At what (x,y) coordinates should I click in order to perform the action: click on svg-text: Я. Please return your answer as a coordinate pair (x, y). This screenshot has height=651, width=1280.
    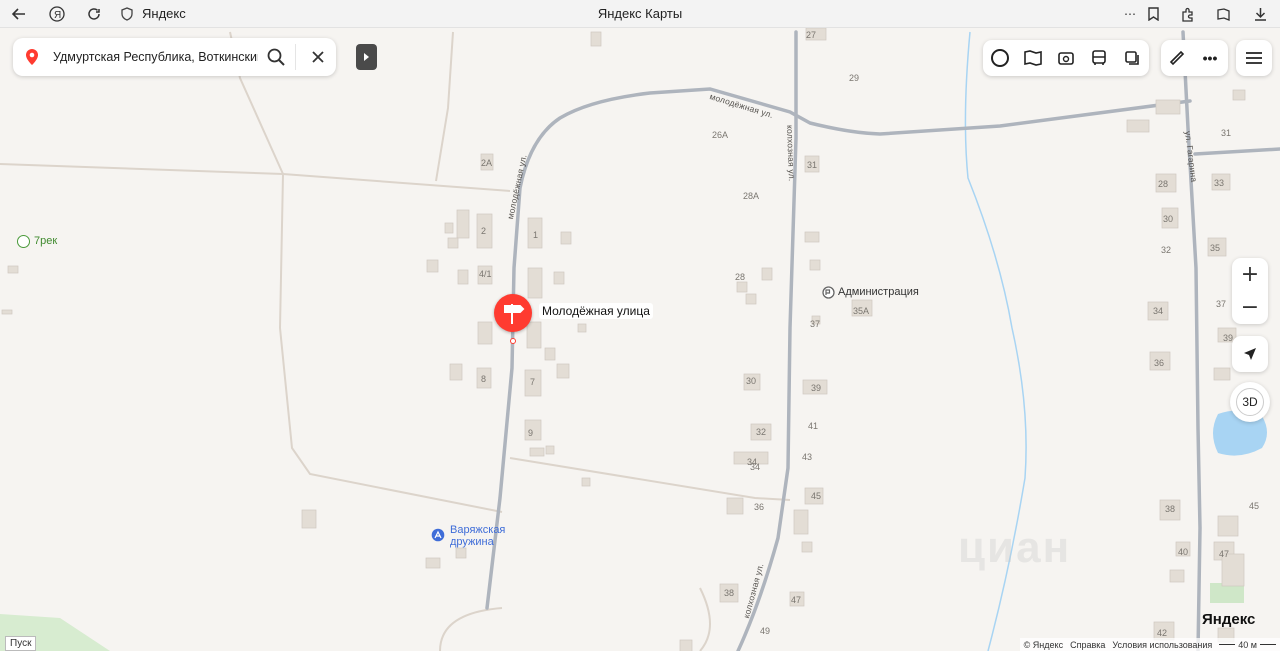
    Looking at the image, I should click on (57, 15).